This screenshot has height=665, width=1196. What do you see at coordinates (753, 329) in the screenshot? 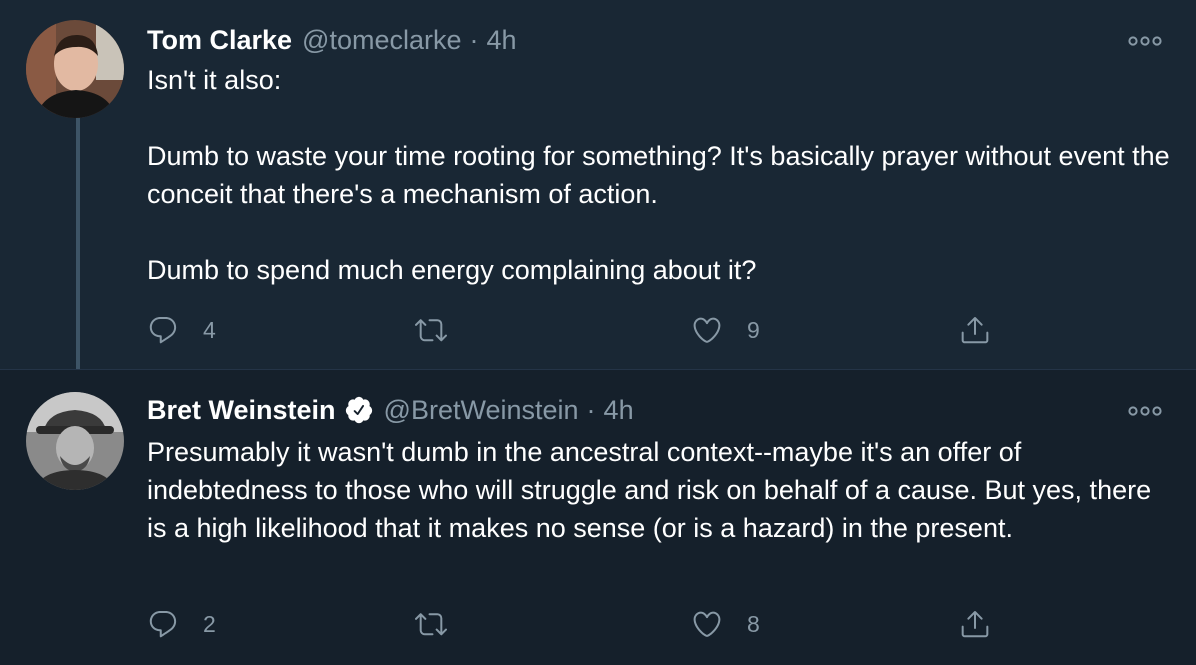
I see `like-count: 9` at bounding box center [753, 329].